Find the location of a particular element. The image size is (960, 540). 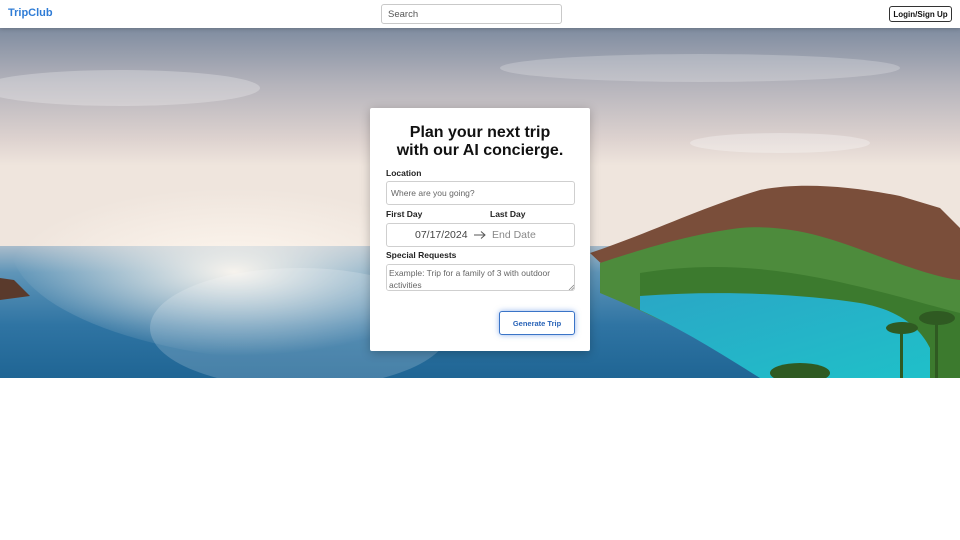

location-label: Location is located at coordinates (404, 173).